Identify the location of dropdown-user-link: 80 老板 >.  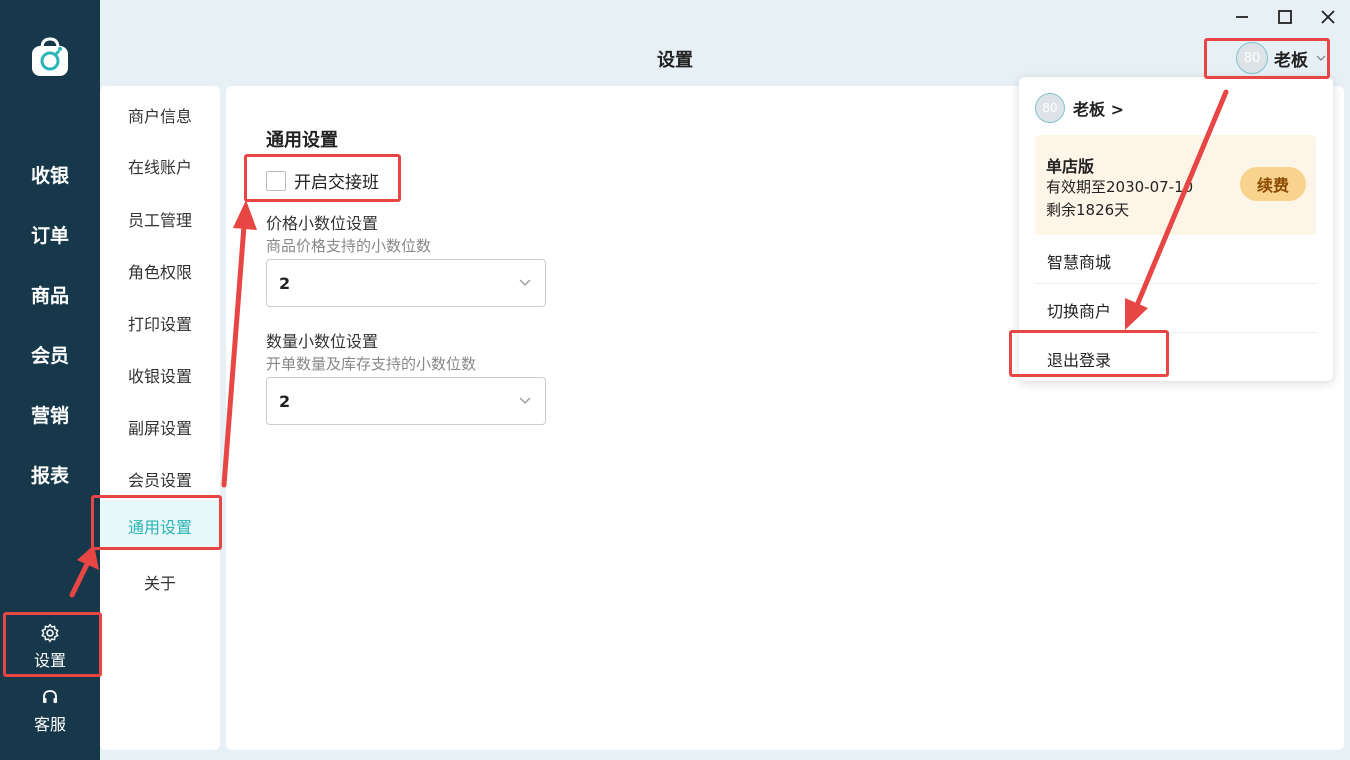
(1079, 108).